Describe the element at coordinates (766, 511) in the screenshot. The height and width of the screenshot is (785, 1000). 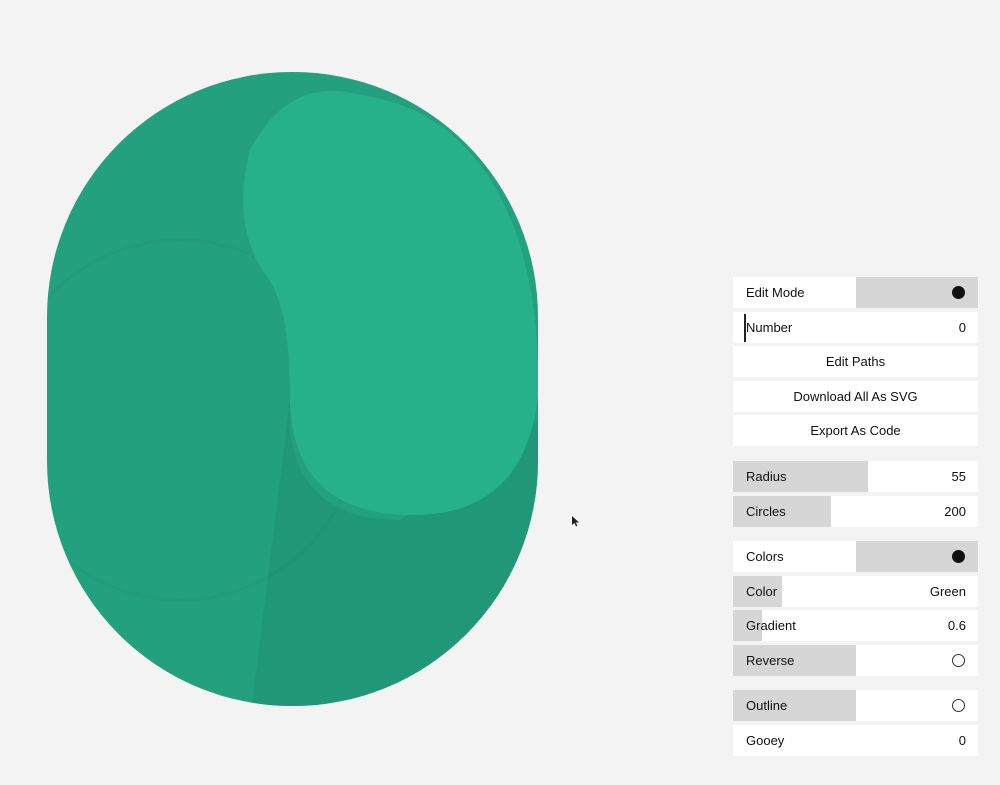
I see `circles-label: Circles` at that location.